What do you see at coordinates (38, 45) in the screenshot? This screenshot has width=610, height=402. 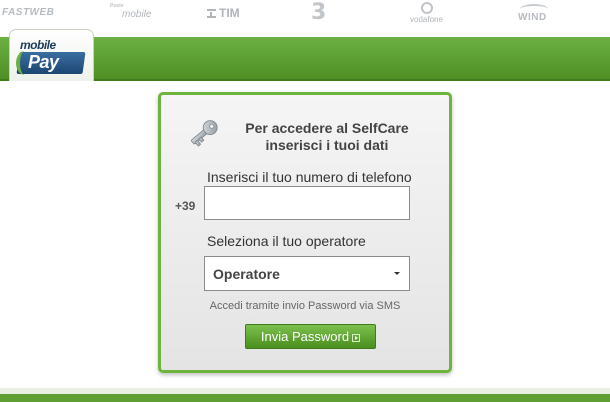 I see `mobilepay-logo-line1: mobile` at bounding box center [38, 45].